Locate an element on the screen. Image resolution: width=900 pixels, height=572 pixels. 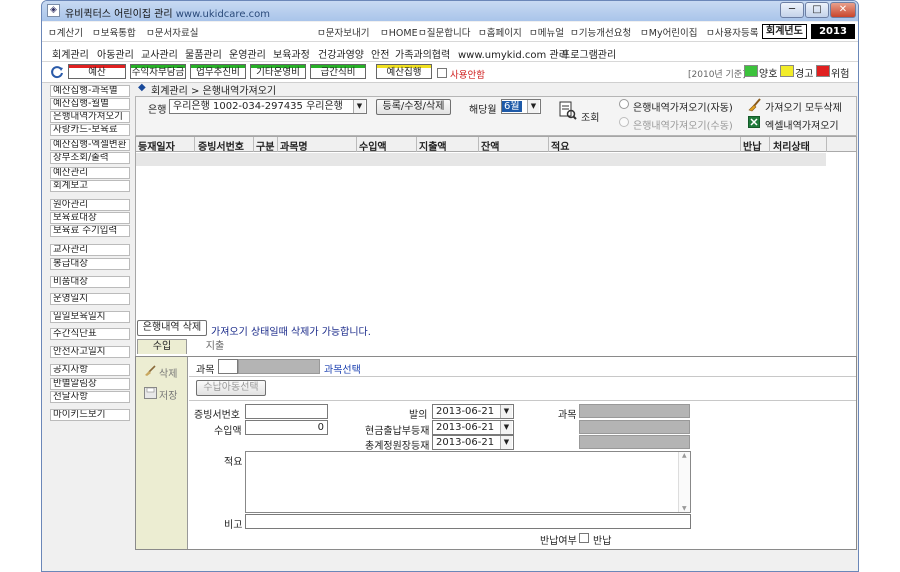
month-select: 6월 ▼ is located at coordinates (521, 106).